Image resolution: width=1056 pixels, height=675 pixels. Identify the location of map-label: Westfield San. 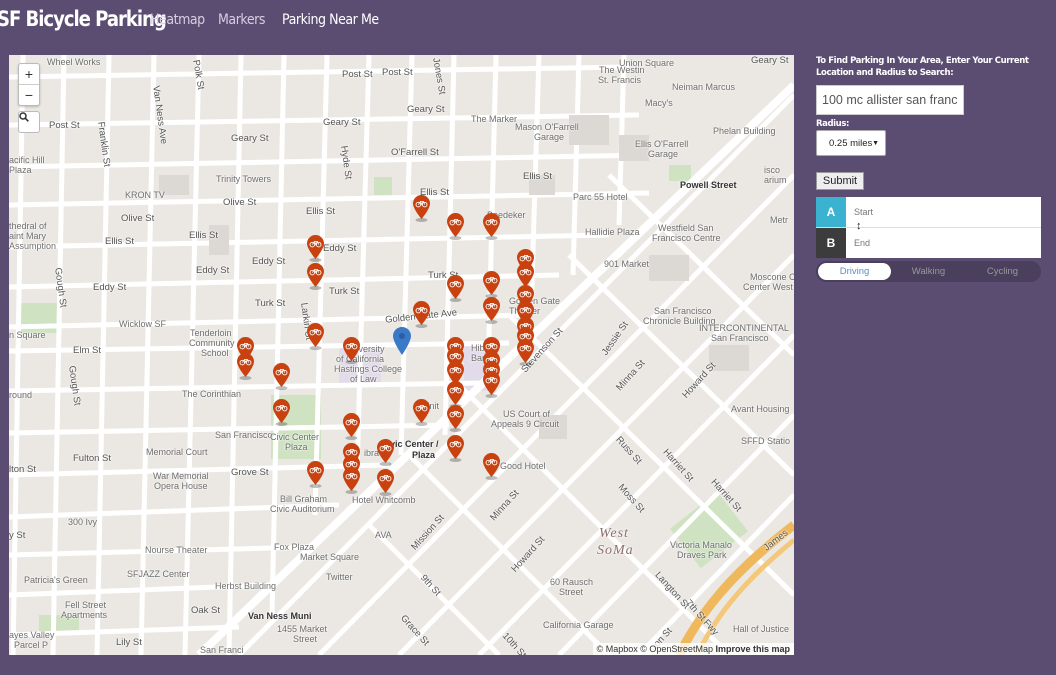
(686, 228).